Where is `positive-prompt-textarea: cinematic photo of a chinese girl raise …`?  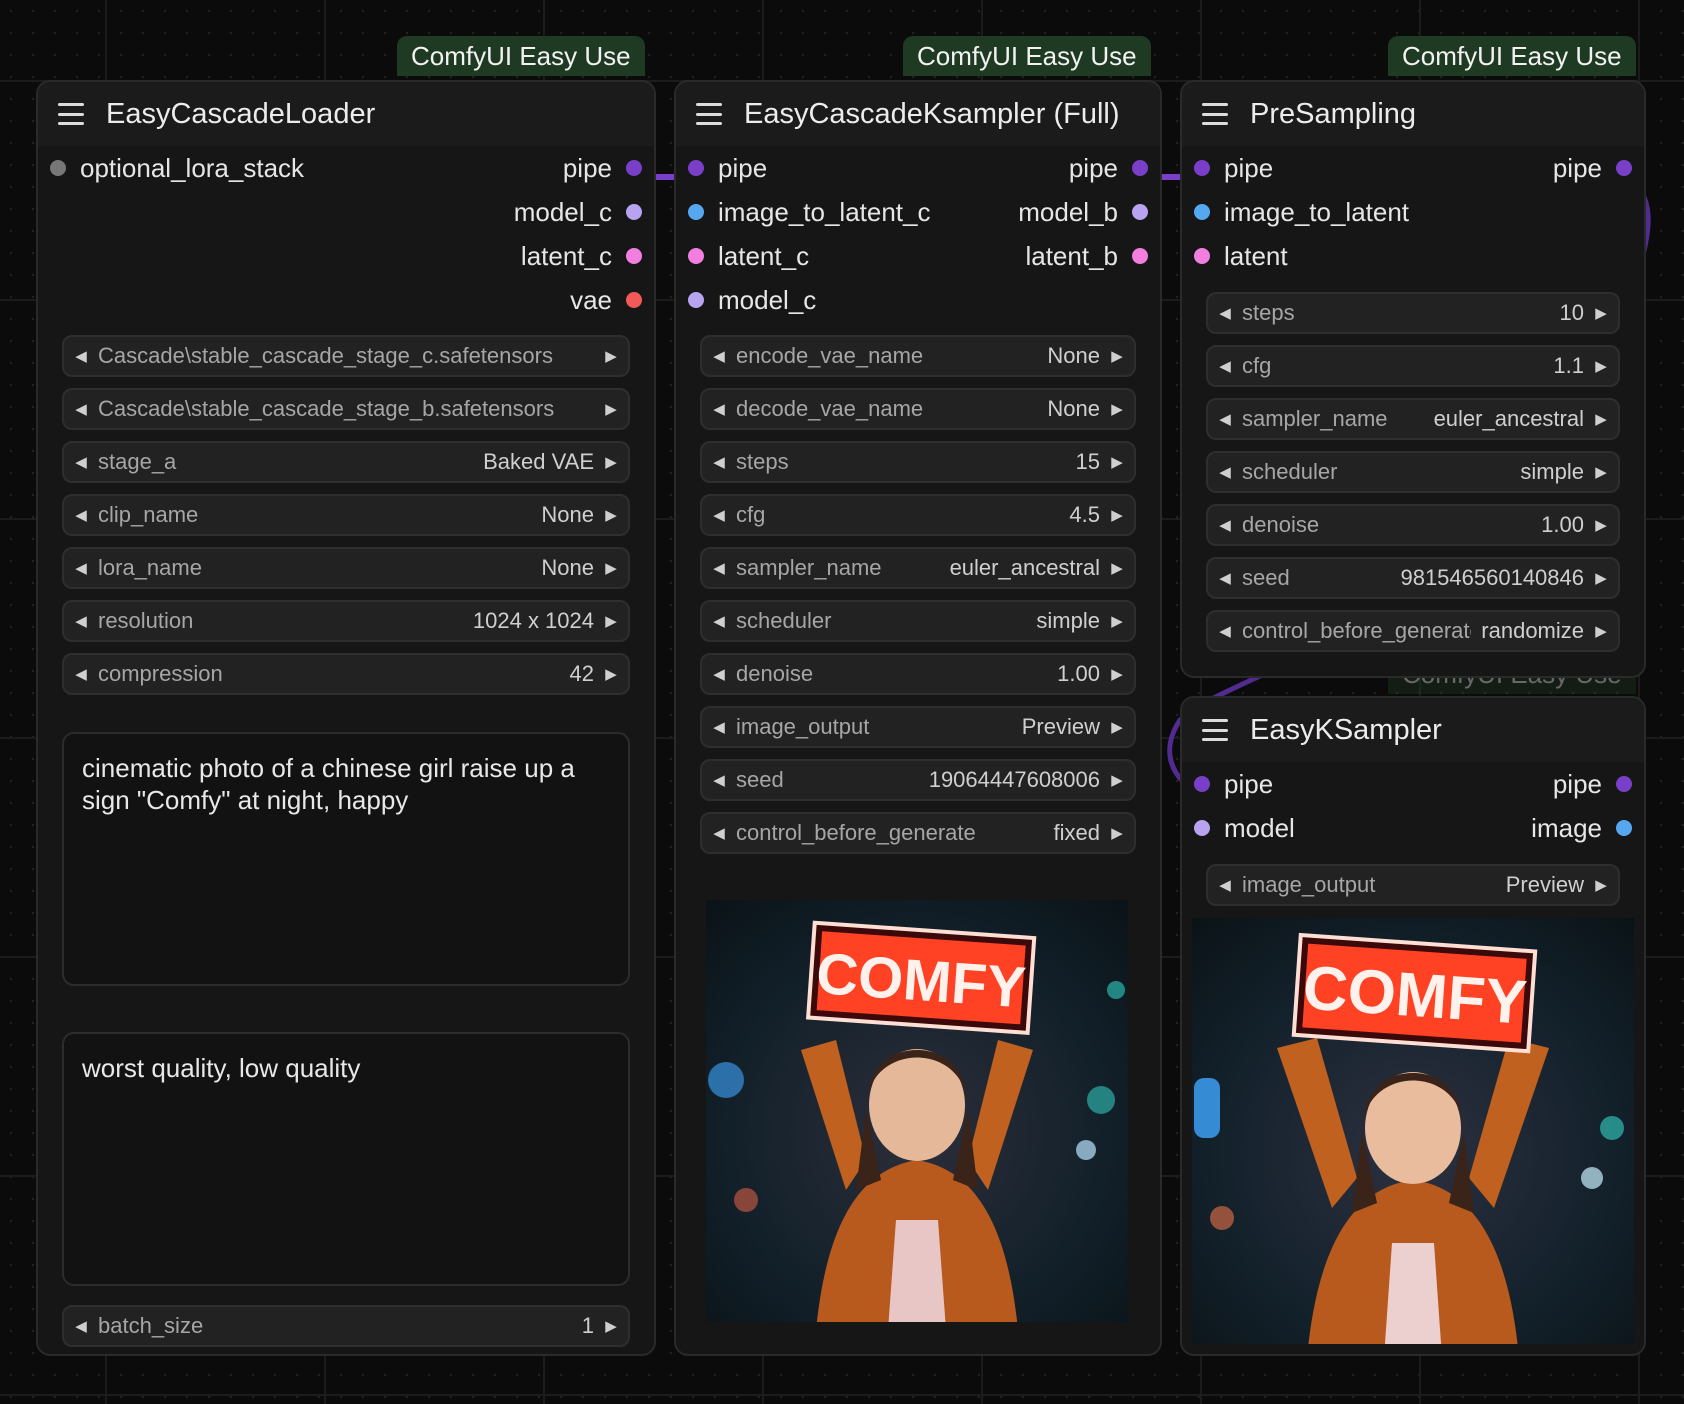 positive-prompt-textarea: cinematic photo of a chinese girl raise … is located at coordinates (346, 859).